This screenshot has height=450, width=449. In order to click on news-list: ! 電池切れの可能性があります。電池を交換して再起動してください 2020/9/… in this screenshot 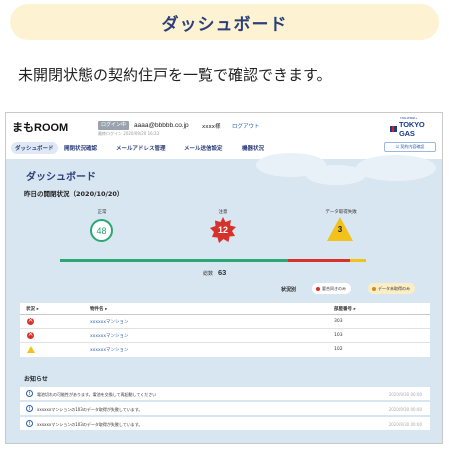, I will do `click(225, 409)`.